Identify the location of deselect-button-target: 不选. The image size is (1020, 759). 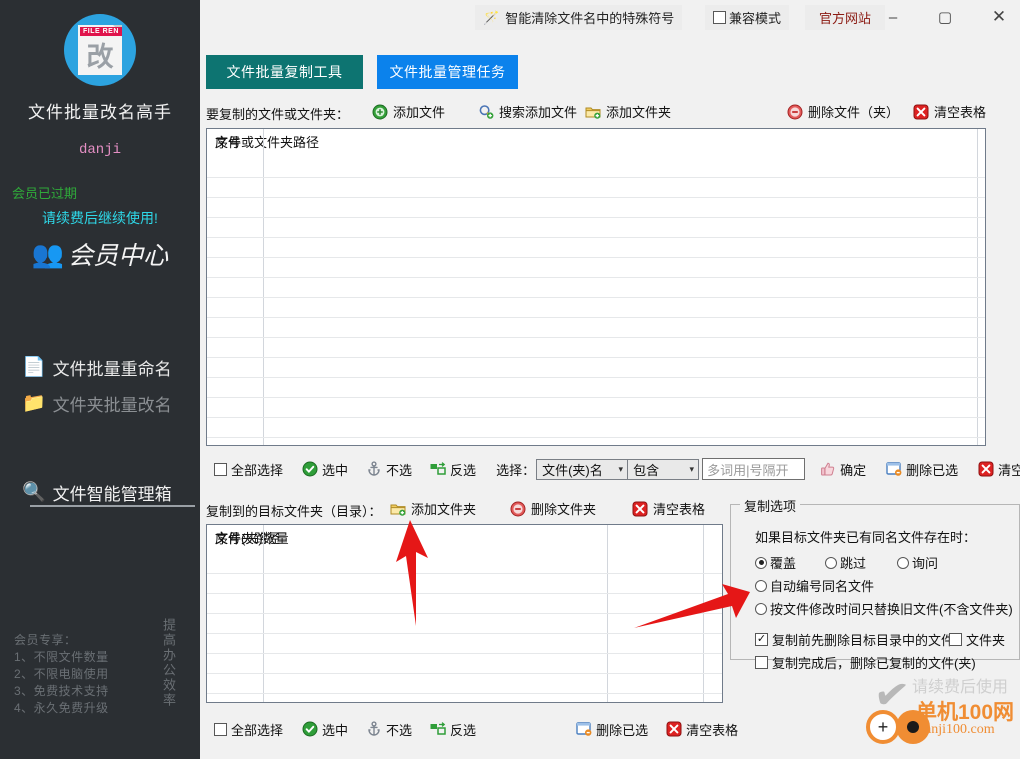
(389, 729).